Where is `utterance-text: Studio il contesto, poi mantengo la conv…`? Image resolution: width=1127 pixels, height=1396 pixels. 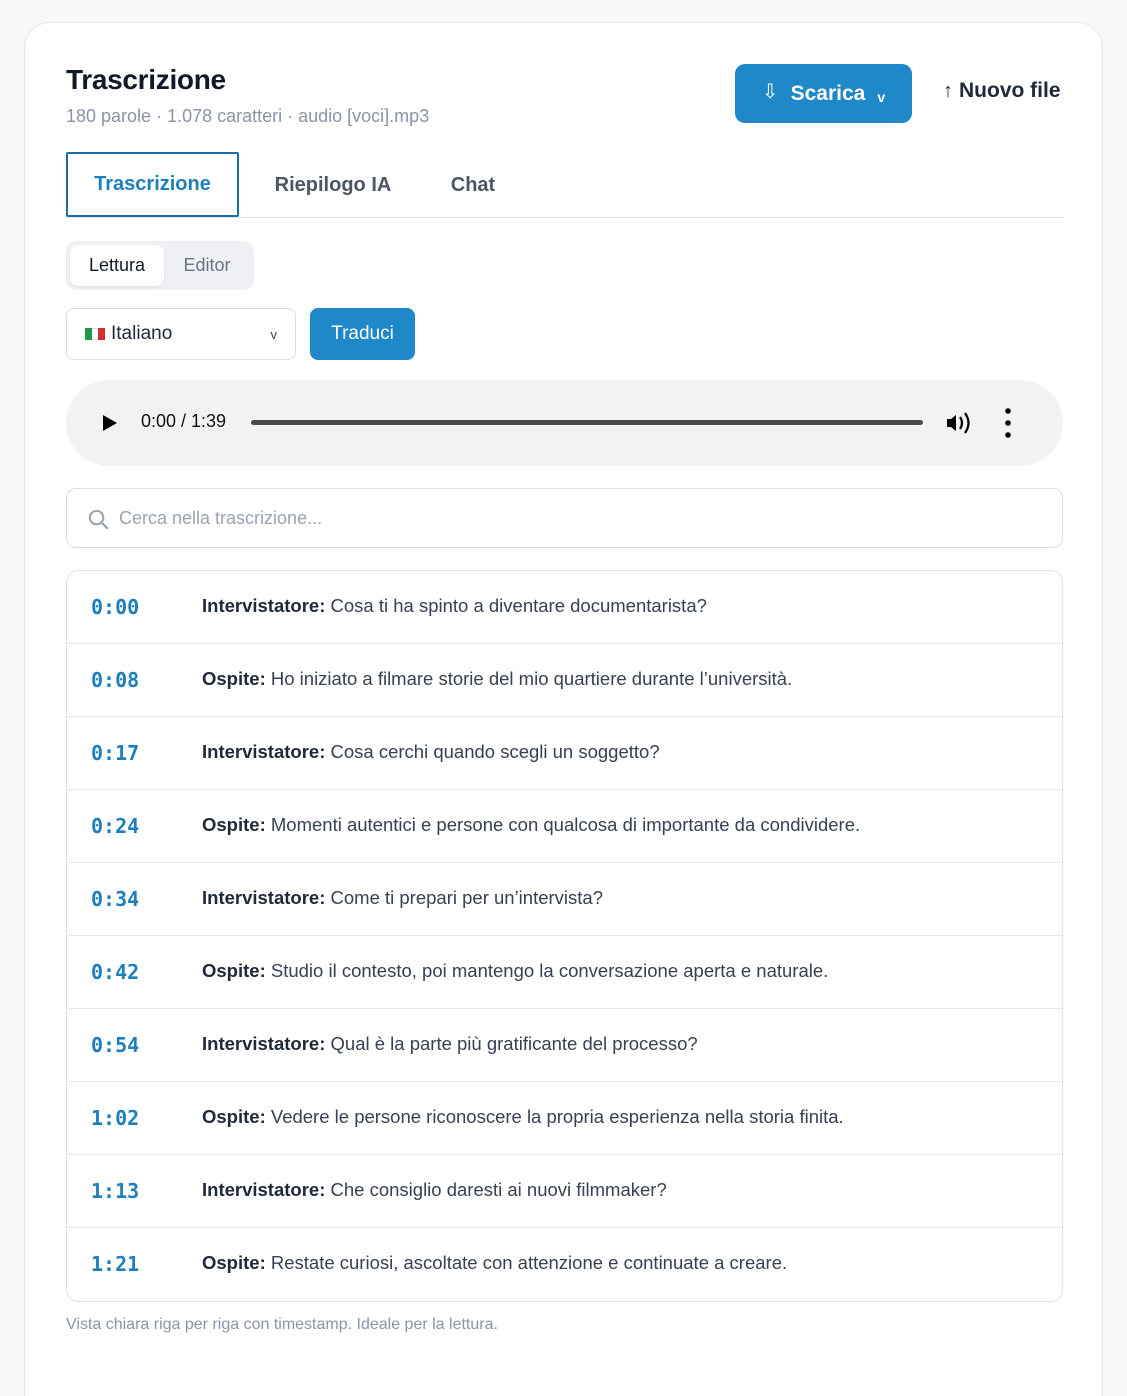
utterance-text: Studio il contesto, poi mantengo la conv… is located at coordinates (549, 970).